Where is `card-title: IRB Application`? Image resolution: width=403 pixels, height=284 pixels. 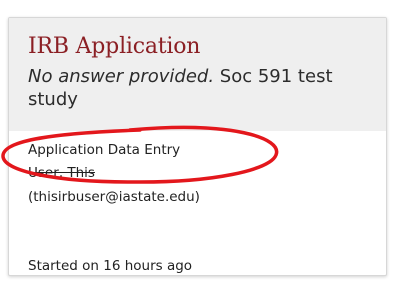
card-title: IRB Application is located at coordinates (207, 47).